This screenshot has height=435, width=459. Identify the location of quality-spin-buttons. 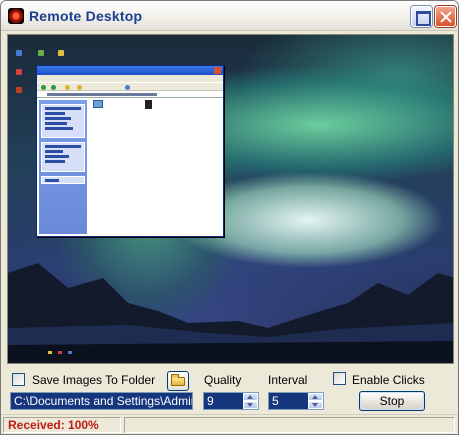
(250, 401).